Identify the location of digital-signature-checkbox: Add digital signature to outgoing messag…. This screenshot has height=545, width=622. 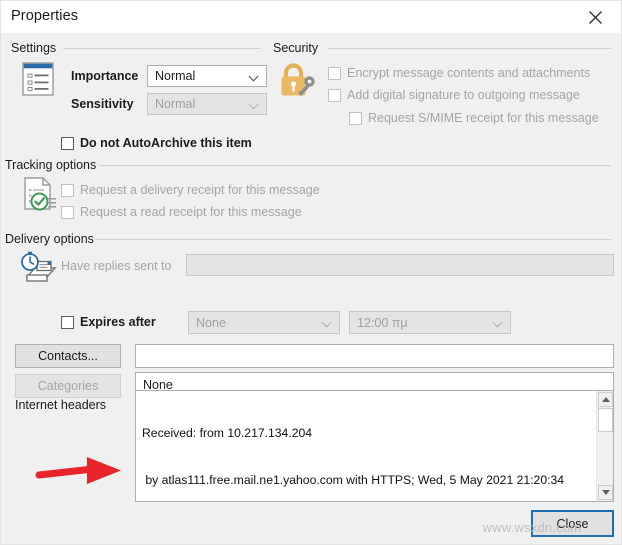
(454, 95).